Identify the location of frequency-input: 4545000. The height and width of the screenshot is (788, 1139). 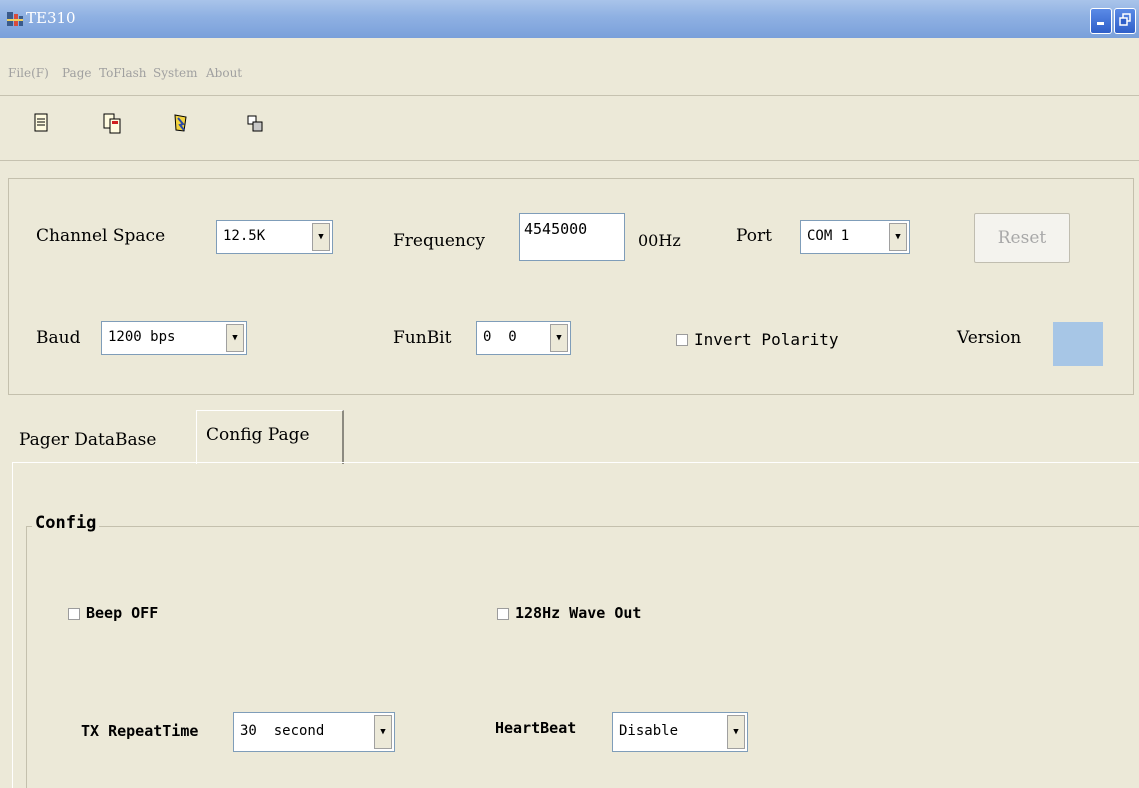
(572, 237).